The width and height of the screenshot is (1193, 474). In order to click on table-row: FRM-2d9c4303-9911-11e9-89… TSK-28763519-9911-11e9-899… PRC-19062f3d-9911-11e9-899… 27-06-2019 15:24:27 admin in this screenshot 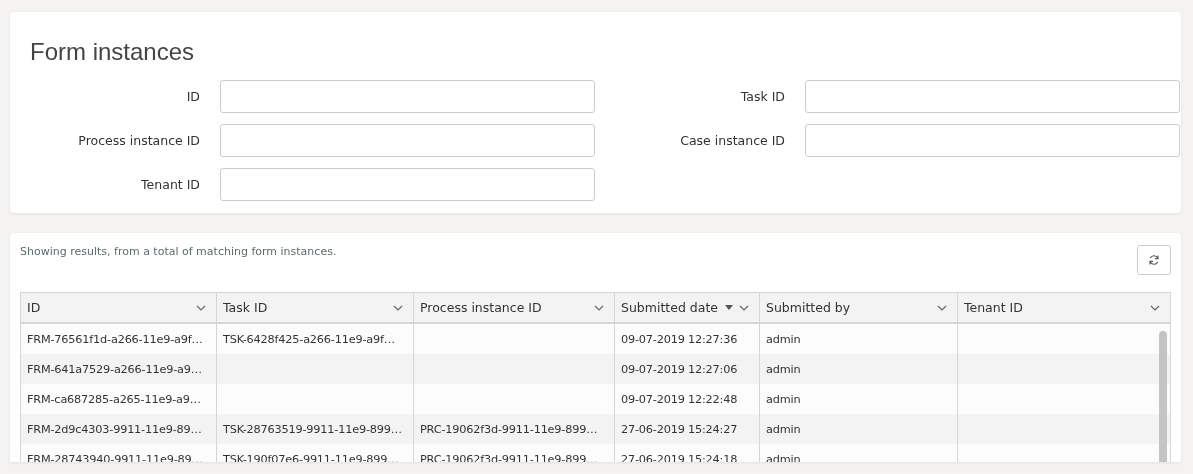, I will do `click(595, 429)`.